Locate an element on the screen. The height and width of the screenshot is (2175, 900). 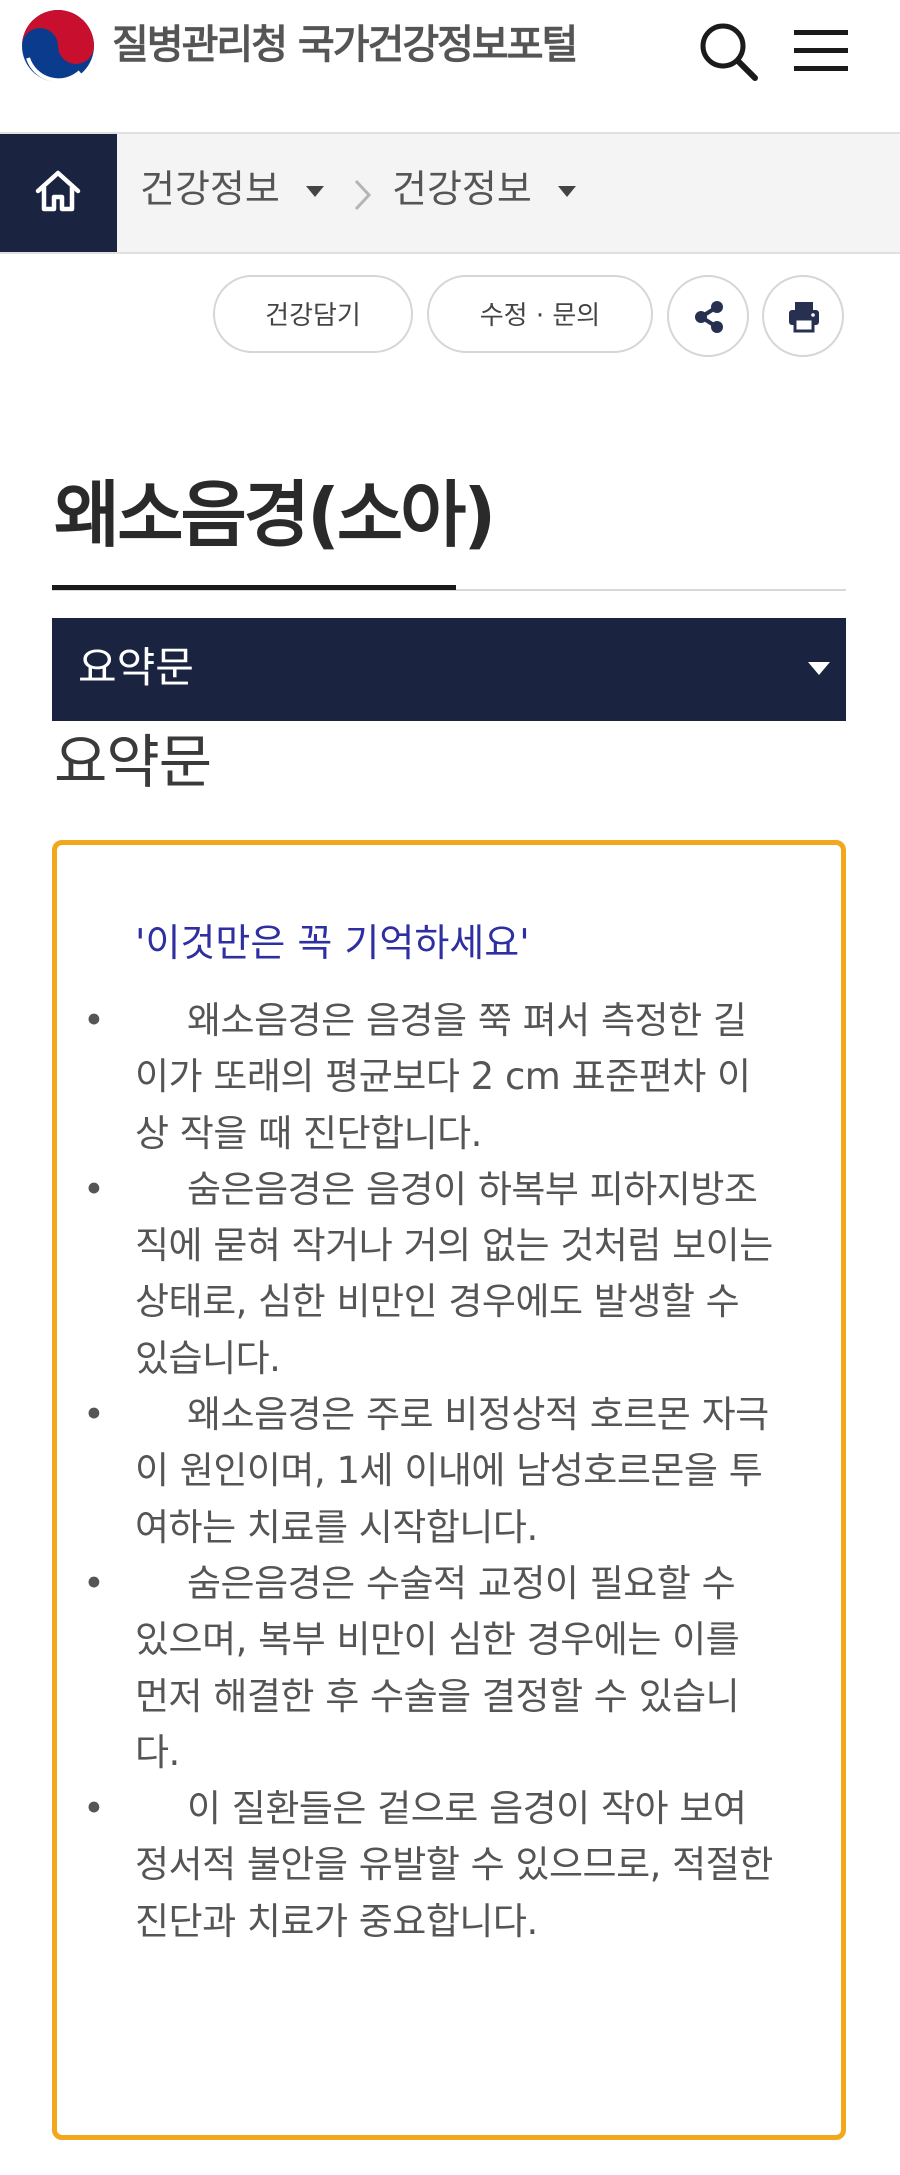
breadcrumb-item-subcategory: 건강정보 is located at coordinates (484, 193).